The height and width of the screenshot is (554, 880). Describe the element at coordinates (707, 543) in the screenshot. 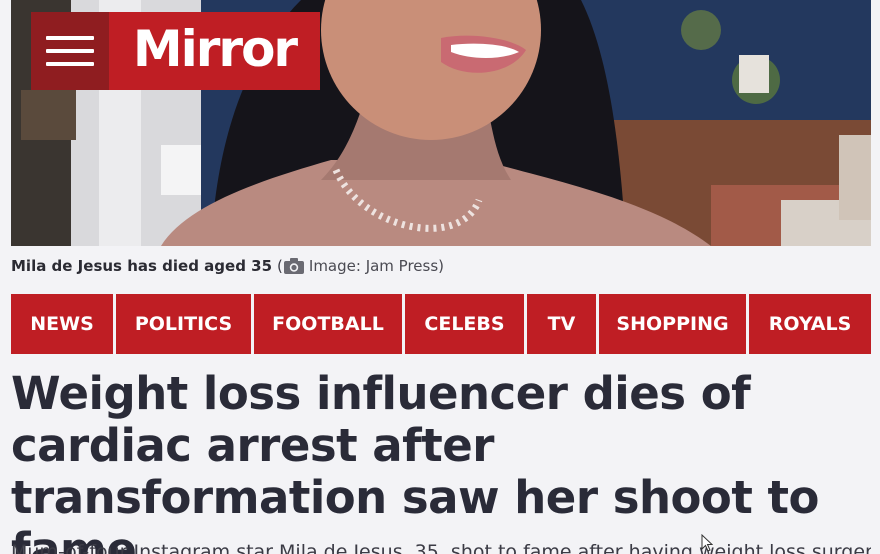

I see `mouse-cursor-icon` at that location.